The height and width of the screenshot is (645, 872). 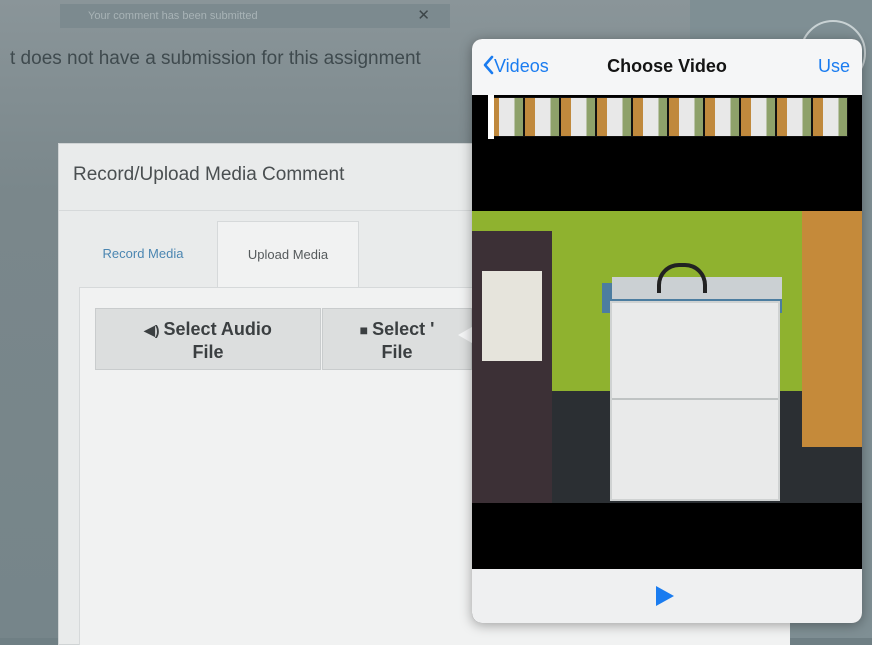 What do you see at coordinates (668, 117) in the screenshot?
I see `video-scrubber` at bounding box center [668, 117].